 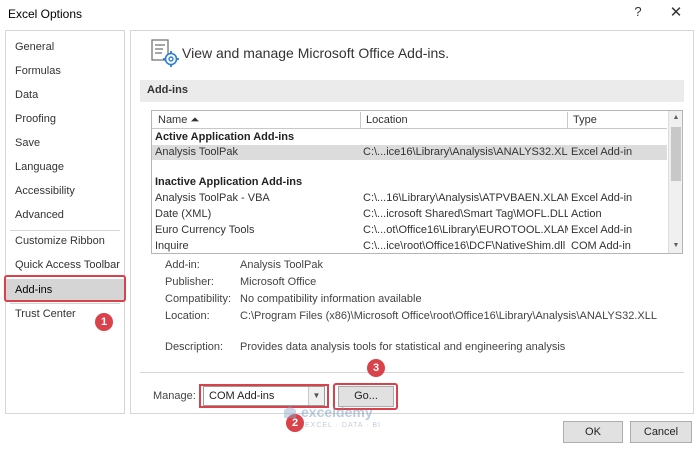 What do you see at coordinates (465, 120) in the screenshot?
I see `column-header-location: Location` at bounding box center [465, 120].